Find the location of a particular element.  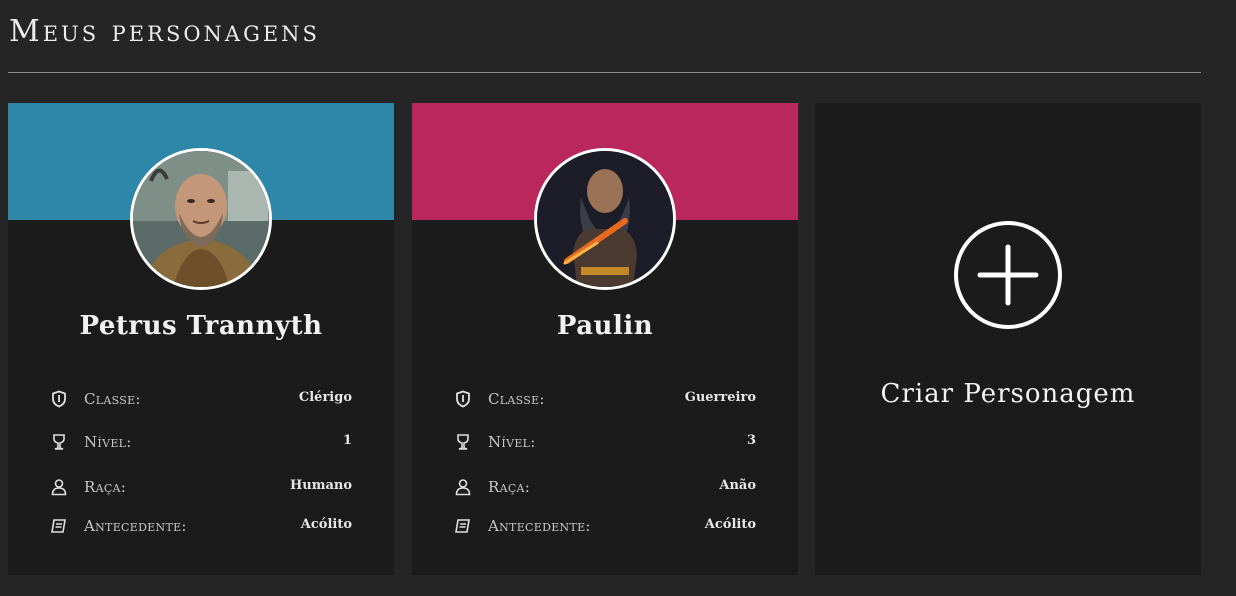

character-name: Petrus Trannyth is located at coordinates (201, 326).